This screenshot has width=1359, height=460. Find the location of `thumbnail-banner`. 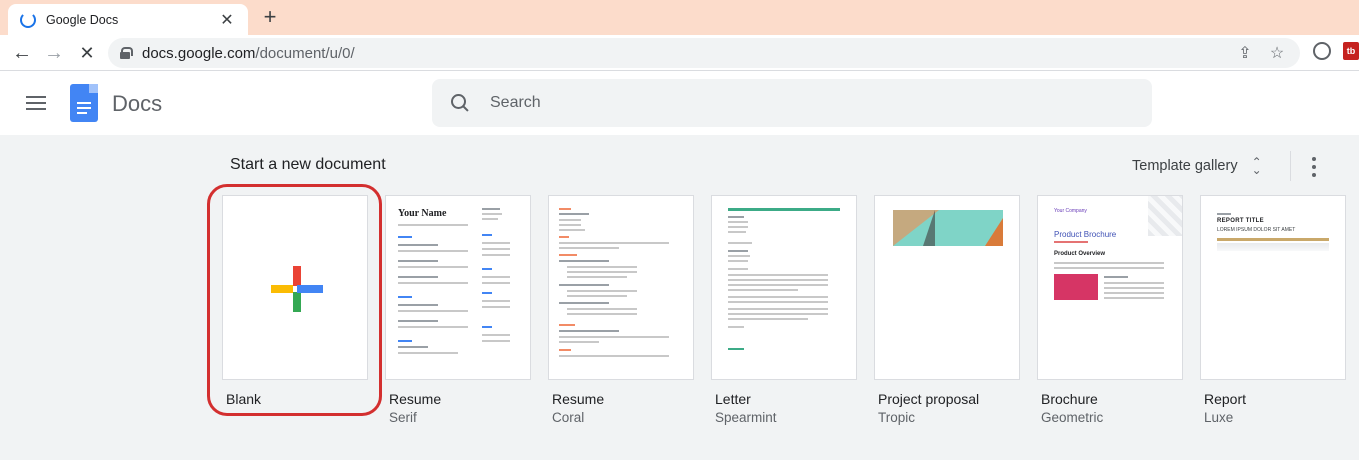

thumbnail-banner is located at coordinates (948, 228).